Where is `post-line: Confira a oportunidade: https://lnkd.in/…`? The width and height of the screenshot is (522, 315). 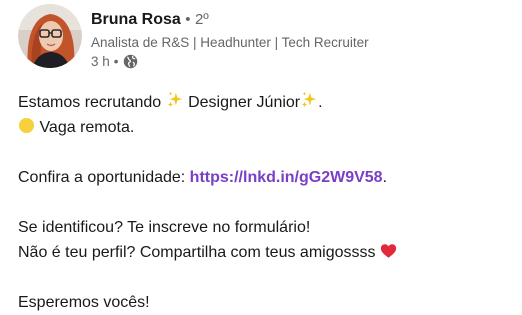
post-line: Confira a oportunidade: https://lnkd.in/… is located at coordinates (263, 177).